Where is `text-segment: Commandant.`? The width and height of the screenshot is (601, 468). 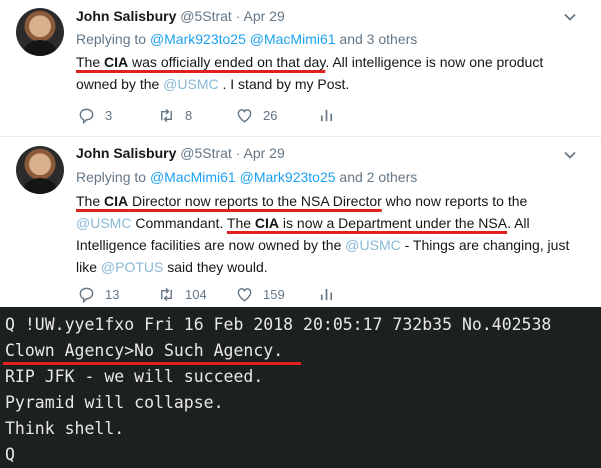
text-segment: Commandant. is located at coordinates (179, 223).